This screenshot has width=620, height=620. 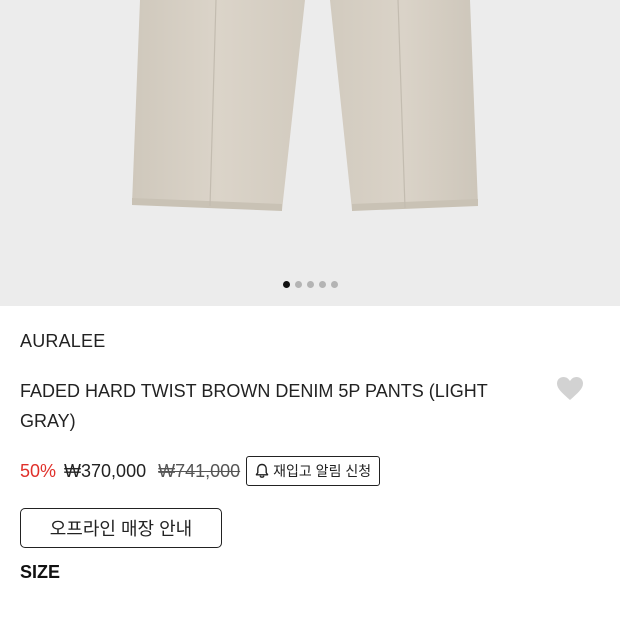 I want to click on offline-store-label: 오프라인 매장 안내, so click(x=121, y=529).